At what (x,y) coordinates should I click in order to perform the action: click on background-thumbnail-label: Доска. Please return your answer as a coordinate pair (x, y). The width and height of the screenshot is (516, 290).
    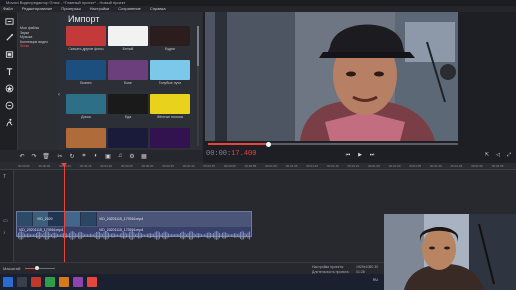
    Looking at the image, I should click on (86, 117).